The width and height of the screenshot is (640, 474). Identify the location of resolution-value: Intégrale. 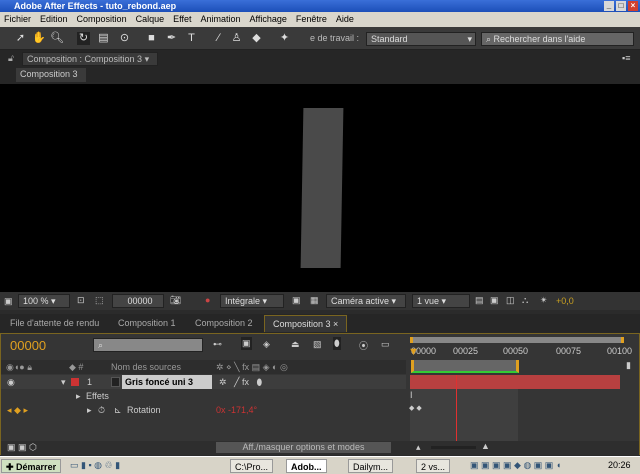
(243, 301).